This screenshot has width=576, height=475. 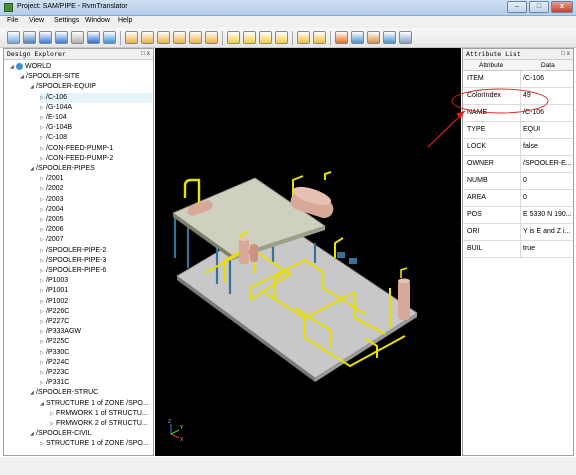 I want to click on panel-float-close-buttons: □ x, so click(x=145, y=53).